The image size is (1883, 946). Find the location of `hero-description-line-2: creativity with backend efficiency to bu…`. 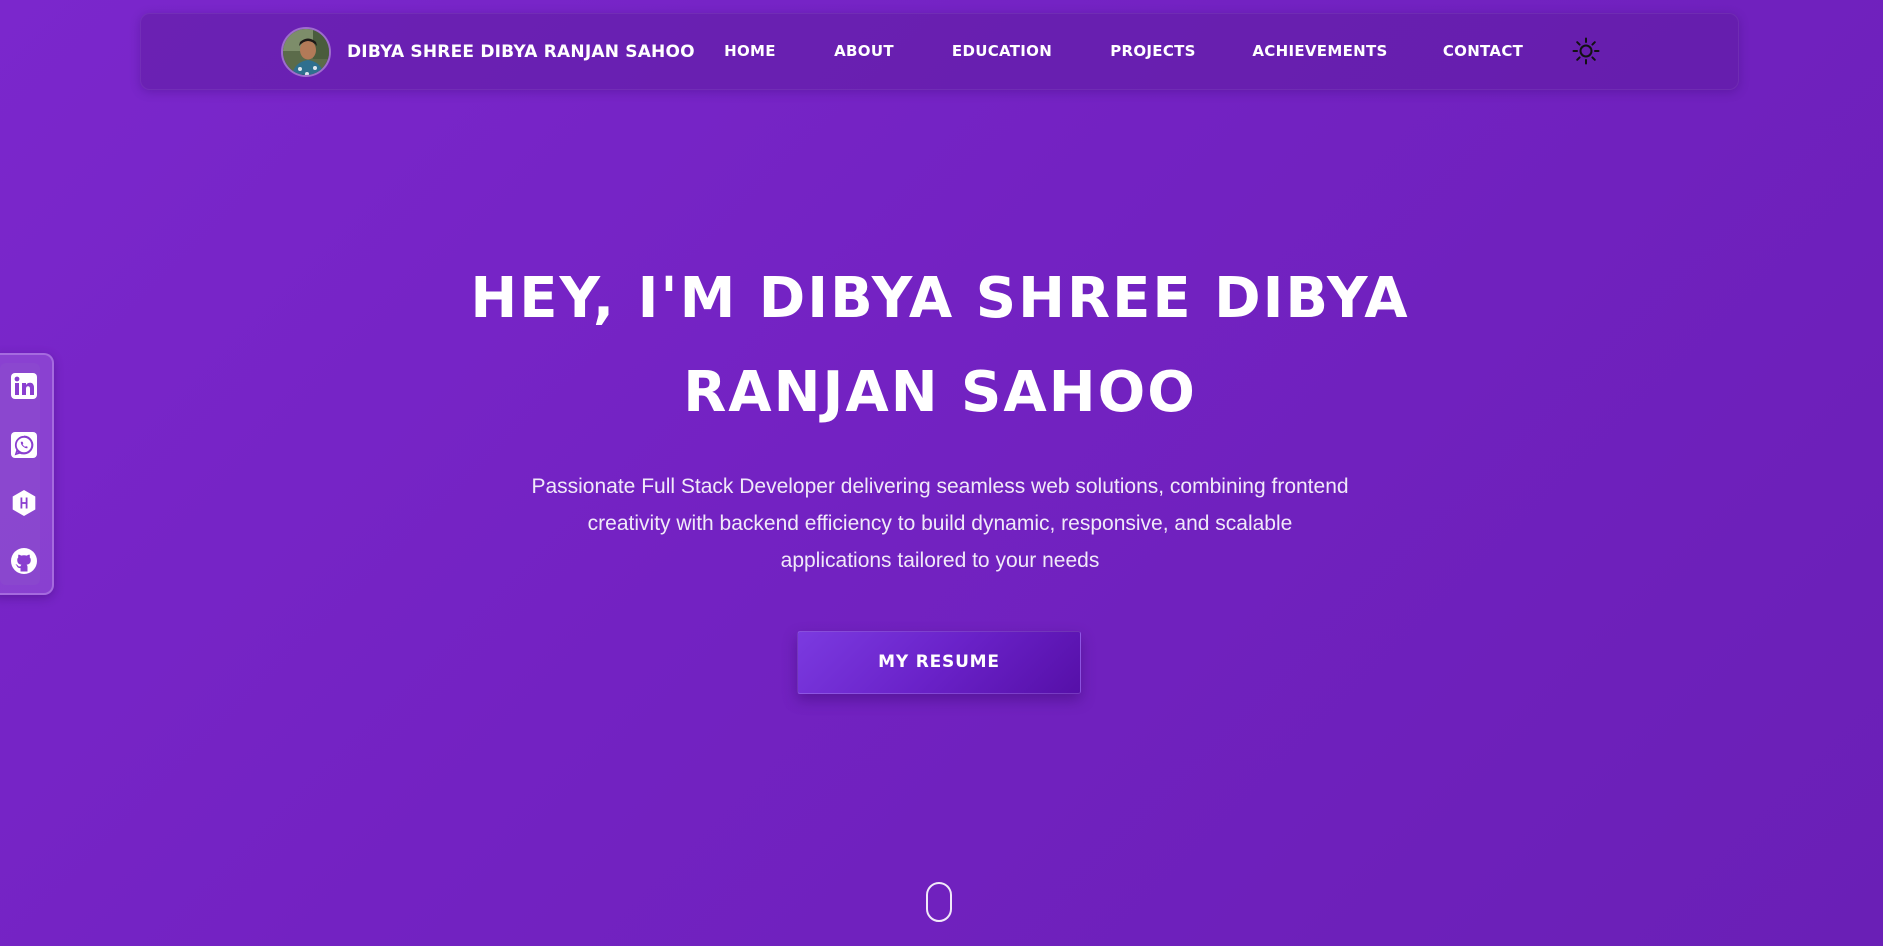

hero-description-line-2: creativity with backend efficiency to bu… is located at coordinates (940, 523).